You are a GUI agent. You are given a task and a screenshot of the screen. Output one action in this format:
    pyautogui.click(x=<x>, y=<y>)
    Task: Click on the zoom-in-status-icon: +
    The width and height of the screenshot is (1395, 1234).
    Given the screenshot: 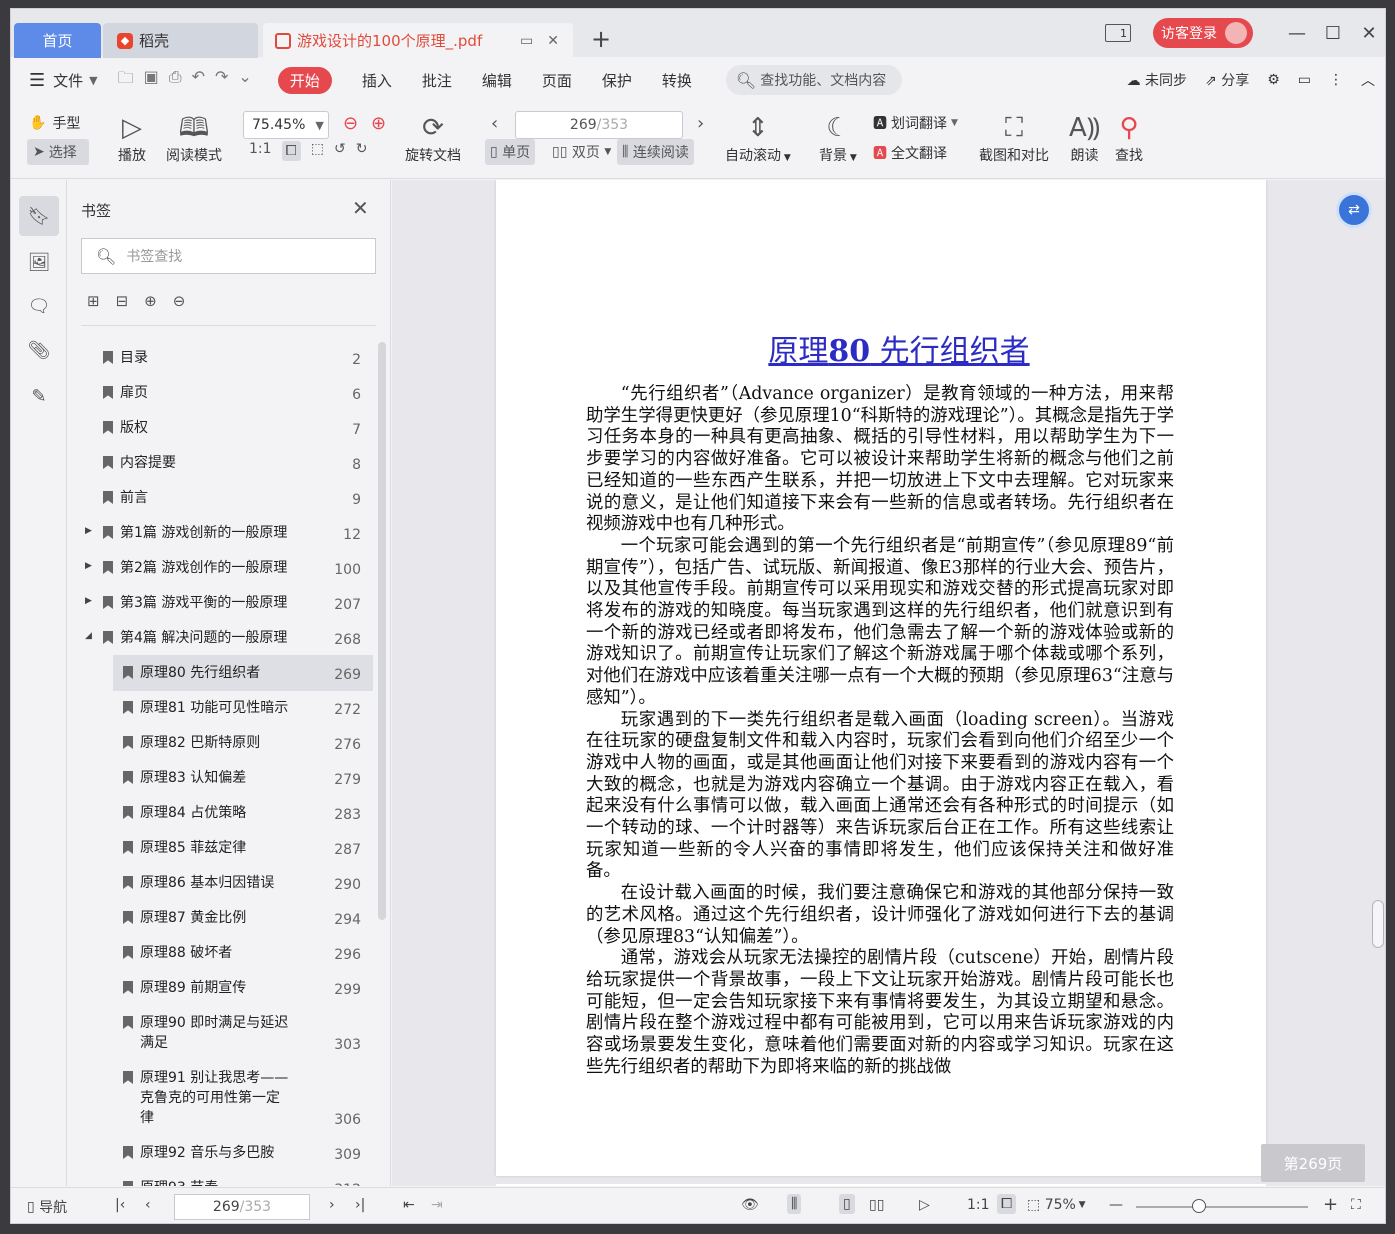 What is the action you would take?
    pyautogui.click(x=1330, y=1204)
    